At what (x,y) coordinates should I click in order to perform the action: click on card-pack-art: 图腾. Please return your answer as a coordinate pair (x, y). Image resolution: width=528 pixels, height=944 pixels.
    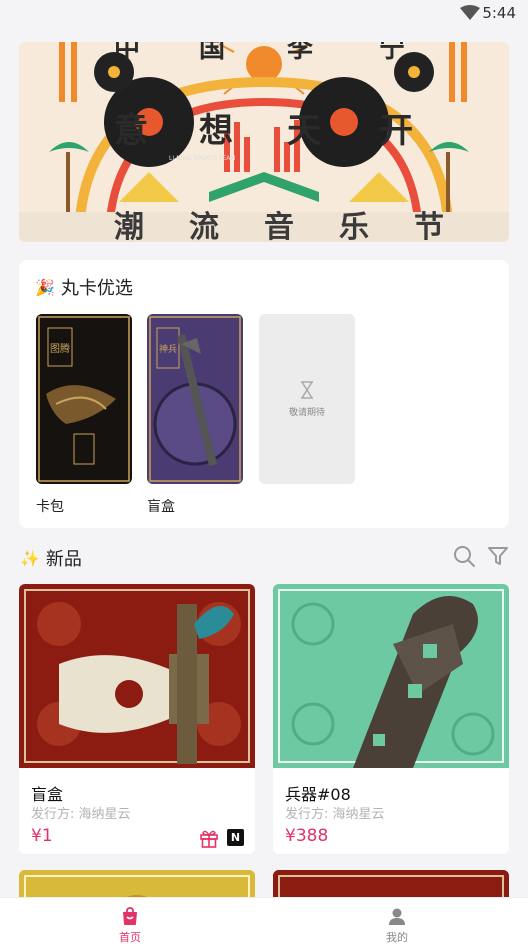
    Looking at the image, I should click on (84, 399).